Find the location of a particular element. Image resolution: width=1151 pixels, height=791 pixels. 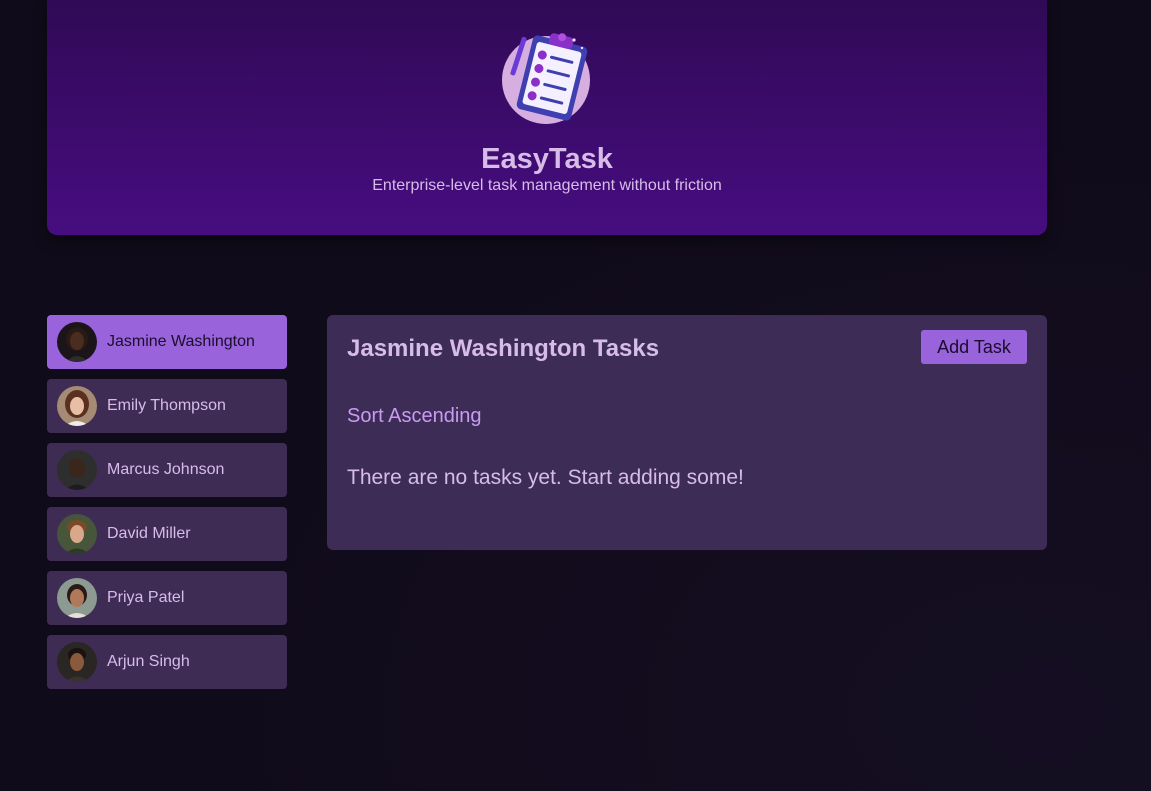

user-item-david-miller: David Miller is located at coordinates (167, 534).